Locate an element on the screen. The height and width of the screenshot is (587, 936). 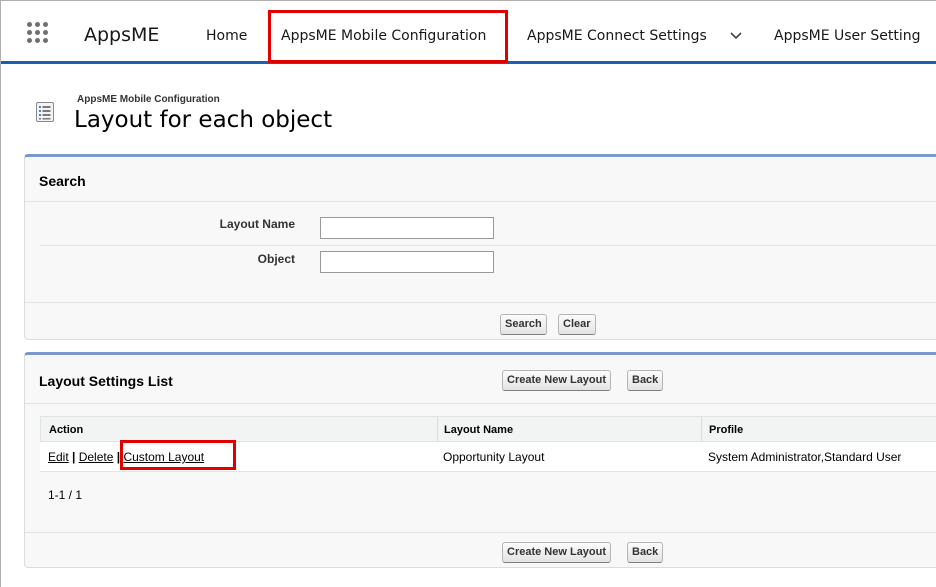
layout-name-input is located at coordinates (407, 228).